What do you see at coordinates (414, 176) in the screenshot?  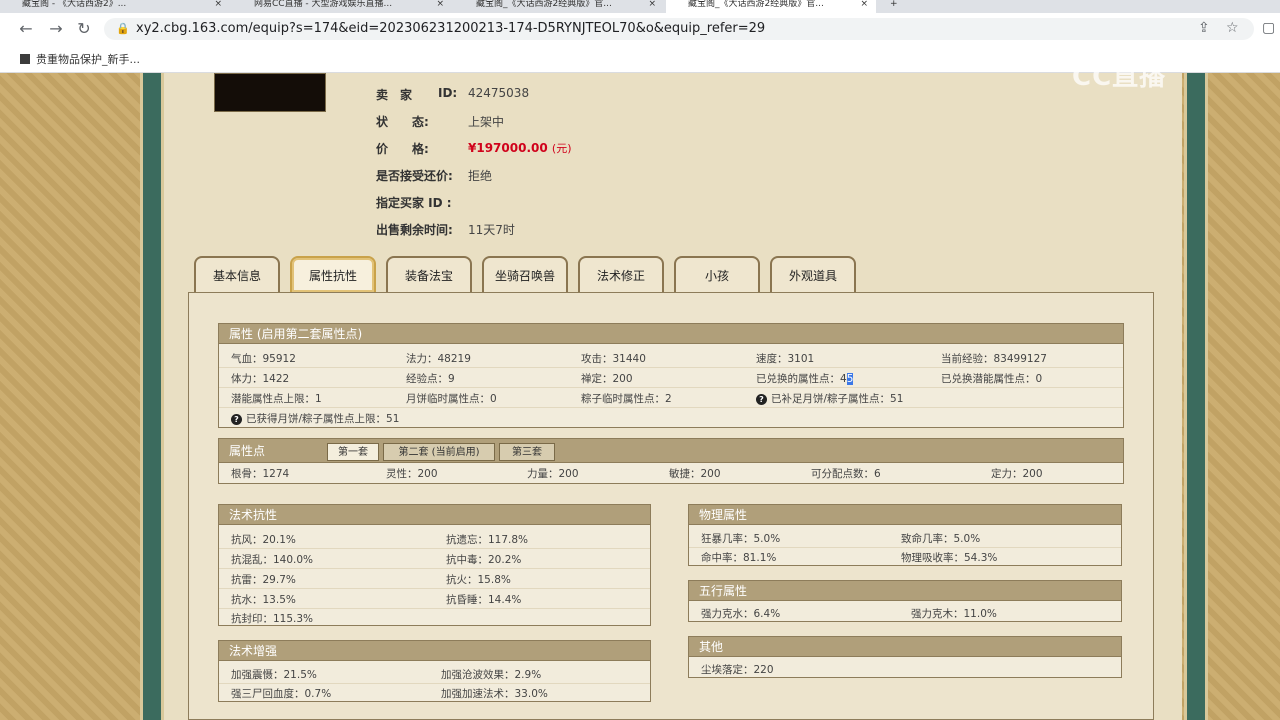 I see `counter-offer-label: 是否接受还价:` at bounding box center [414, 176].